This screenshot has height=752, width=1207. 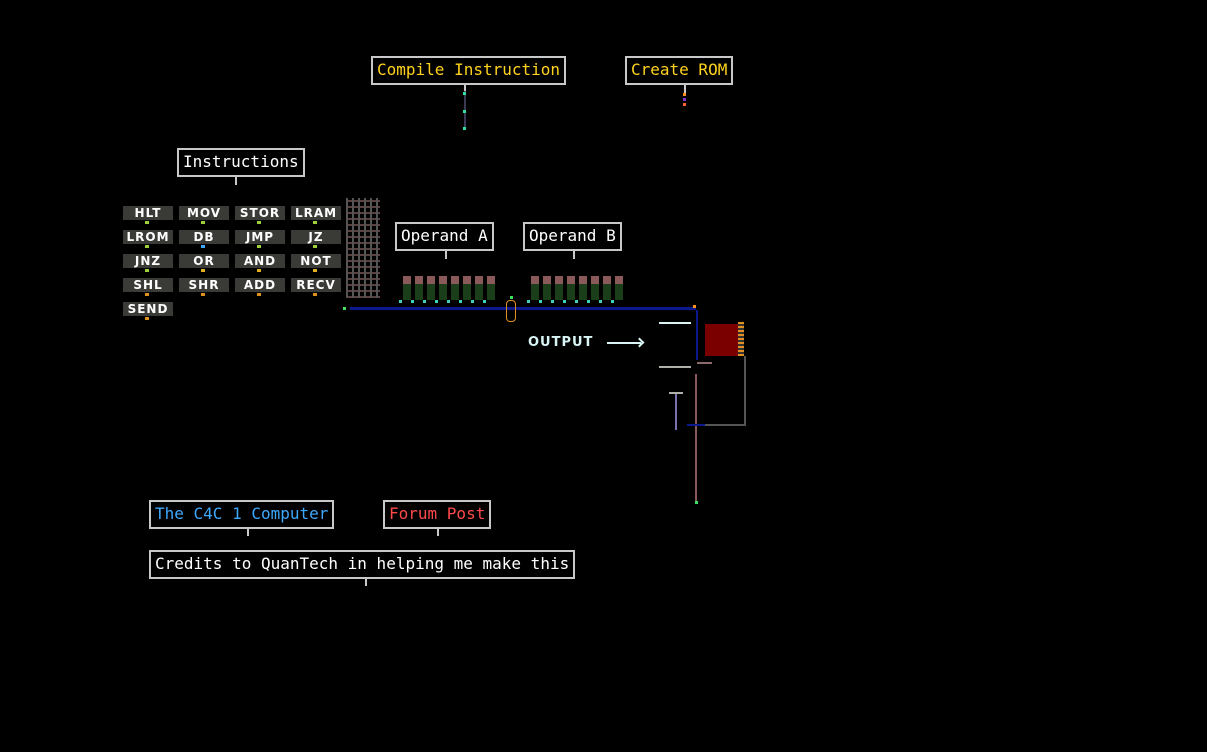 What do you see at coordinates (511, 297) in the screenshot?
I see `connector-node` at bounding box center [511, 297].